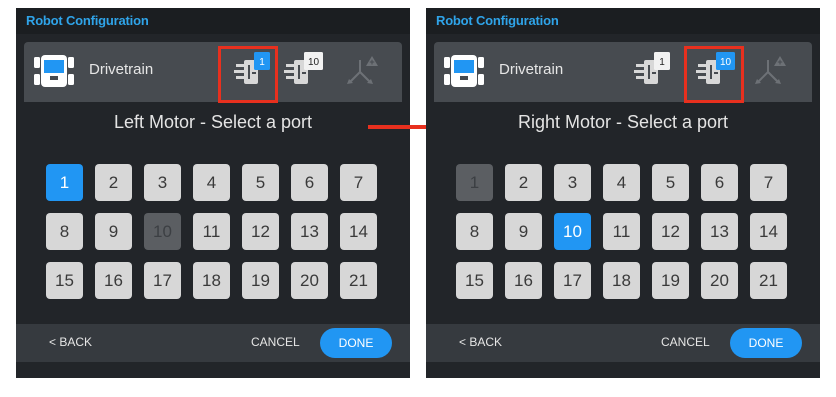 The width and height of the screenshot is (836, 397). What do you see at coordinates (213, 122) in the screenshot?
I see `port-prompt: Left Motor - Select a port` at bounding box center [213, 122].